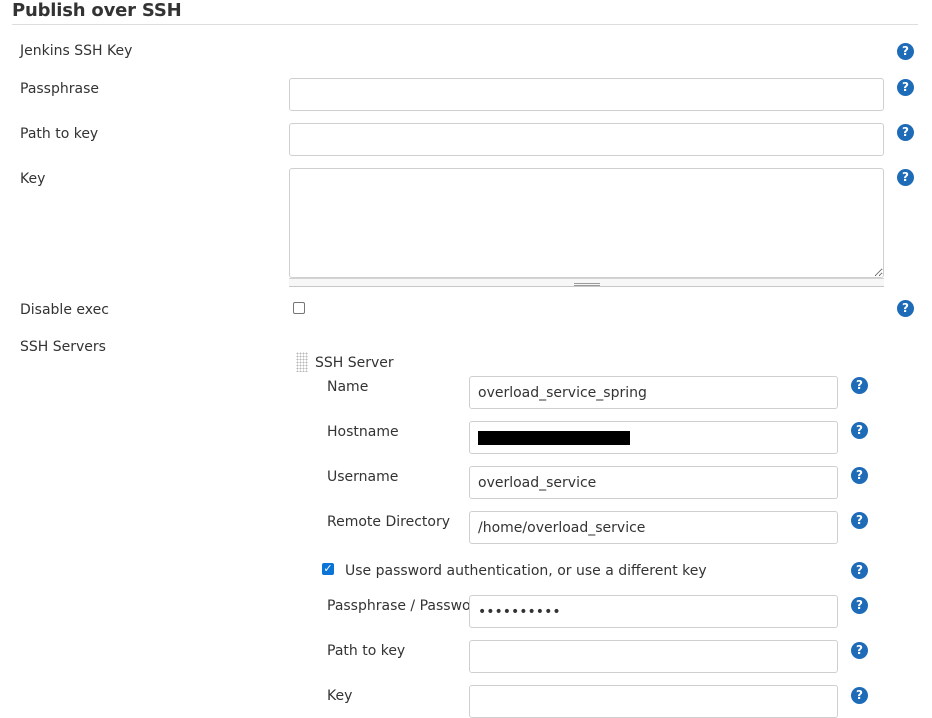  Describe the element at coordinates (388, 522) in the screenshot. I see `remote-directory-label: Remote Directory` at that location.